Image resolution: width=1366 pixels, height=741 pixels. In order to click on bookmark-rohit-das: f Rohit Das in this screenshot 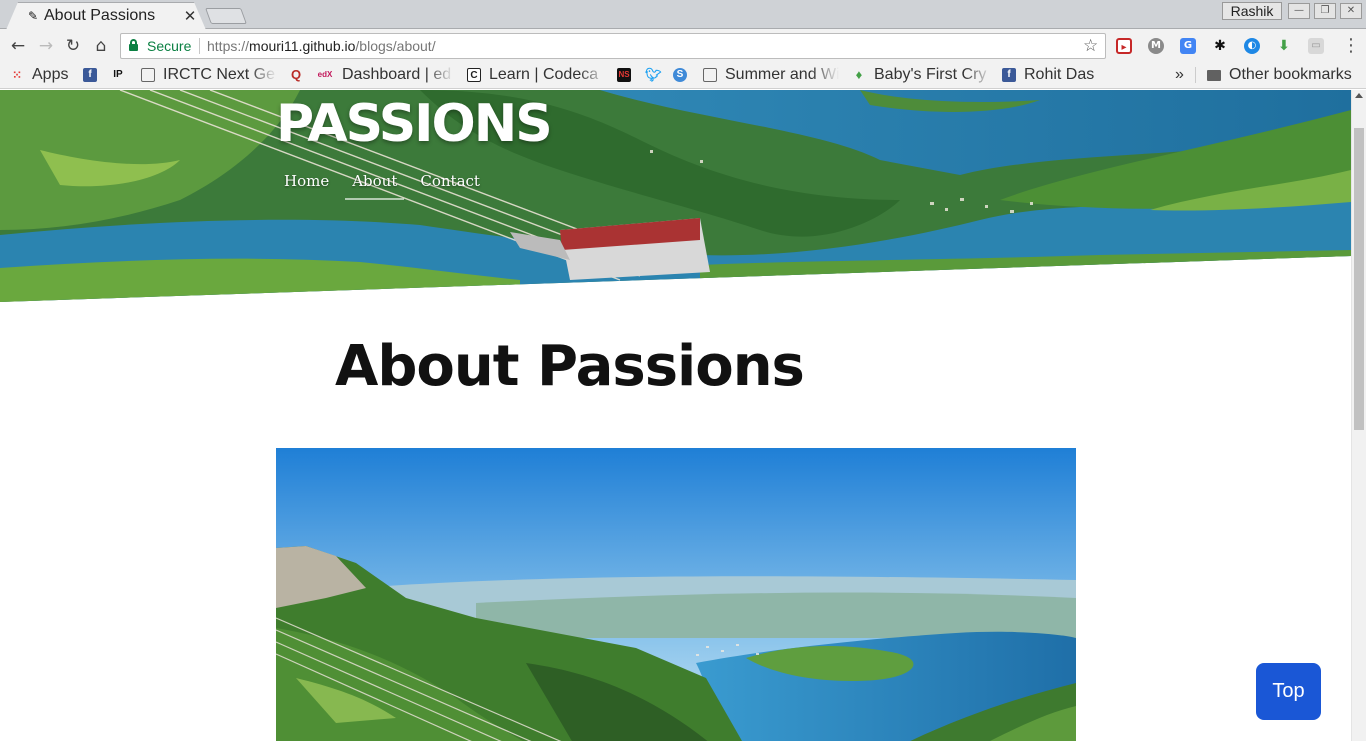, I will do `click(1048, 75)`.